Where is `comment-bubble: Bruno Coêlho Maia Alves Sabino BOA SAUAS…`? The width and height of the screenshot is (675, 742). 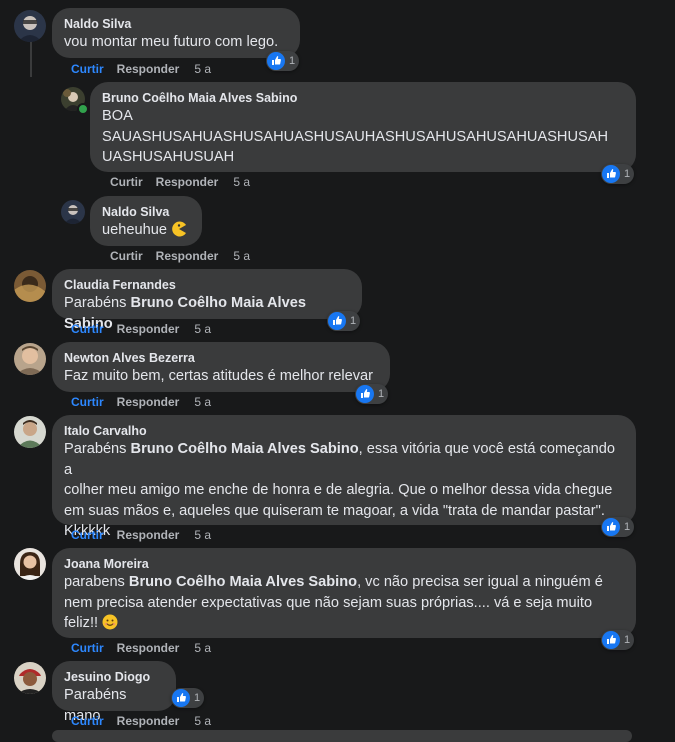
comment-bubble: Bruno Coêlho Maia Alves Sabino BOA SAUAS… is located at coordinates (363, 127).